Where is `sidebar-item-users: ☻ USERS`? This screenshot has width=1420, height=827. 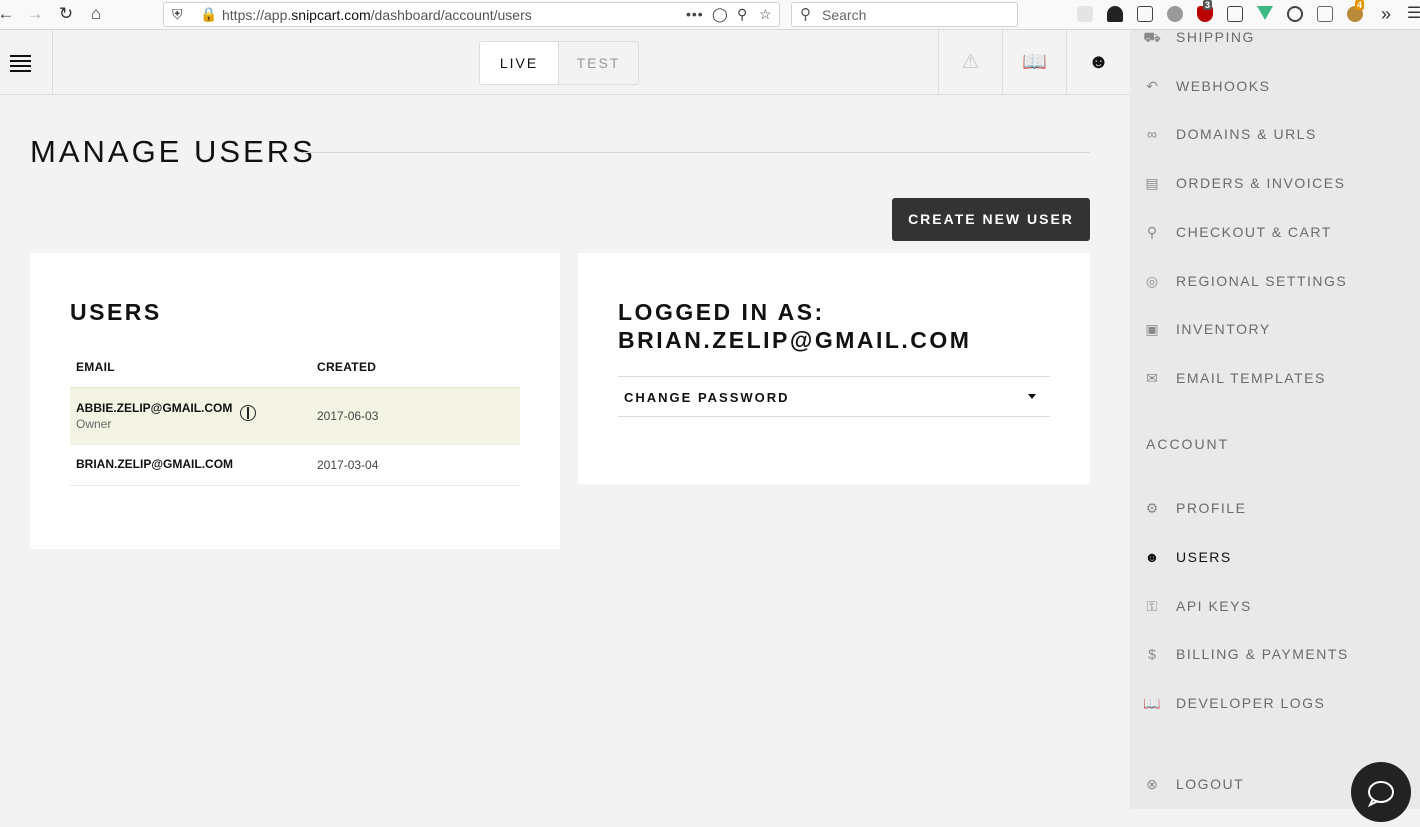 sidebar-item-users: ☻ USERS is located at coordinates (1275, 558).